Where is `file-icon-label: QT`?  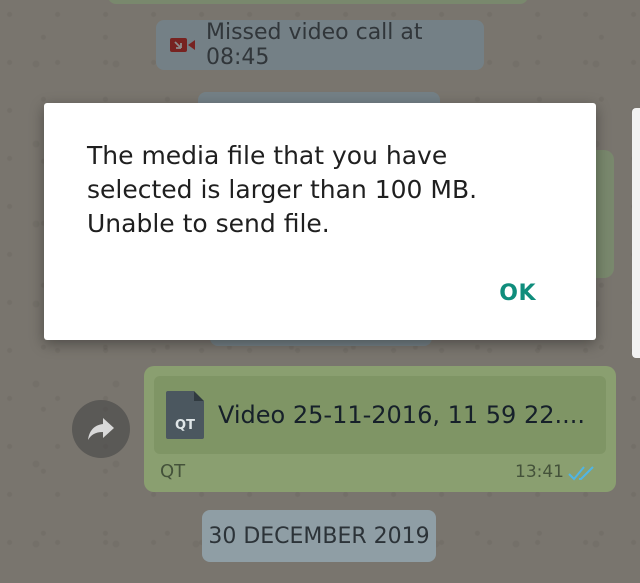
file-icon-label: QT is located at coordinates (185, 425).